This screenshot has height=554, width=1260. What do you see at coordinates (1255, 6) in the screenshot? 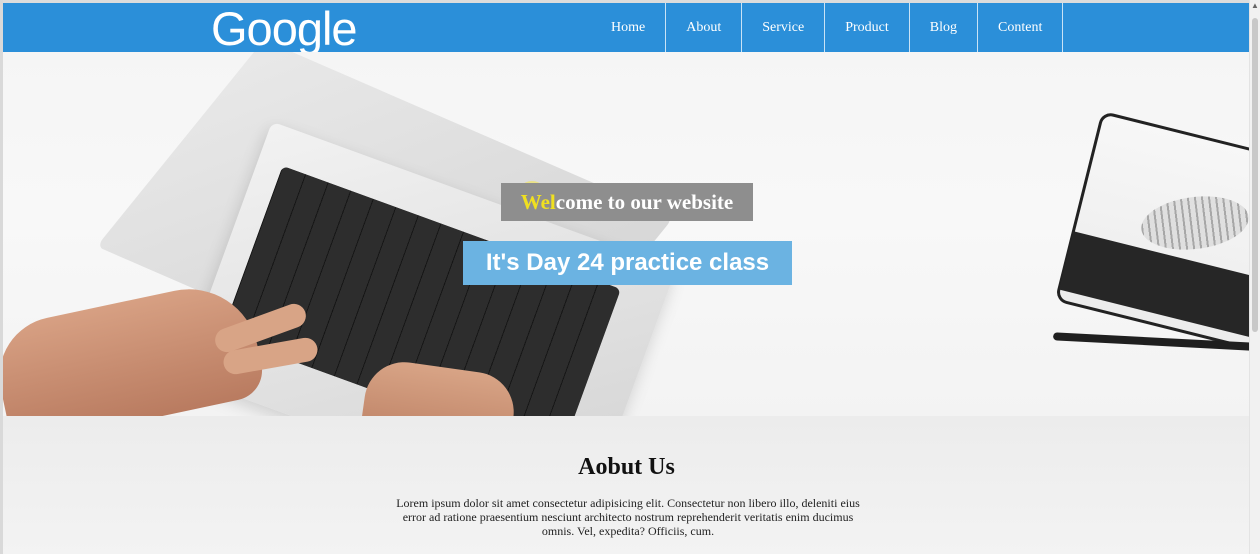
I see `scroll-up-arrow-icon: ▲` at bounding box center [1255, 6].